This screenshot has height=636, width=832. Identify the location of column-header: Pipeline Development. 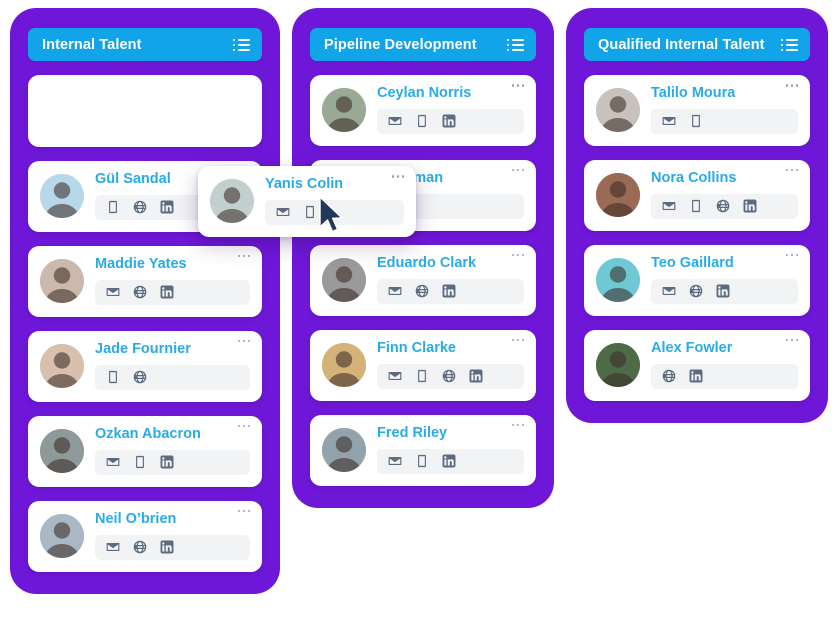
(423, 44).